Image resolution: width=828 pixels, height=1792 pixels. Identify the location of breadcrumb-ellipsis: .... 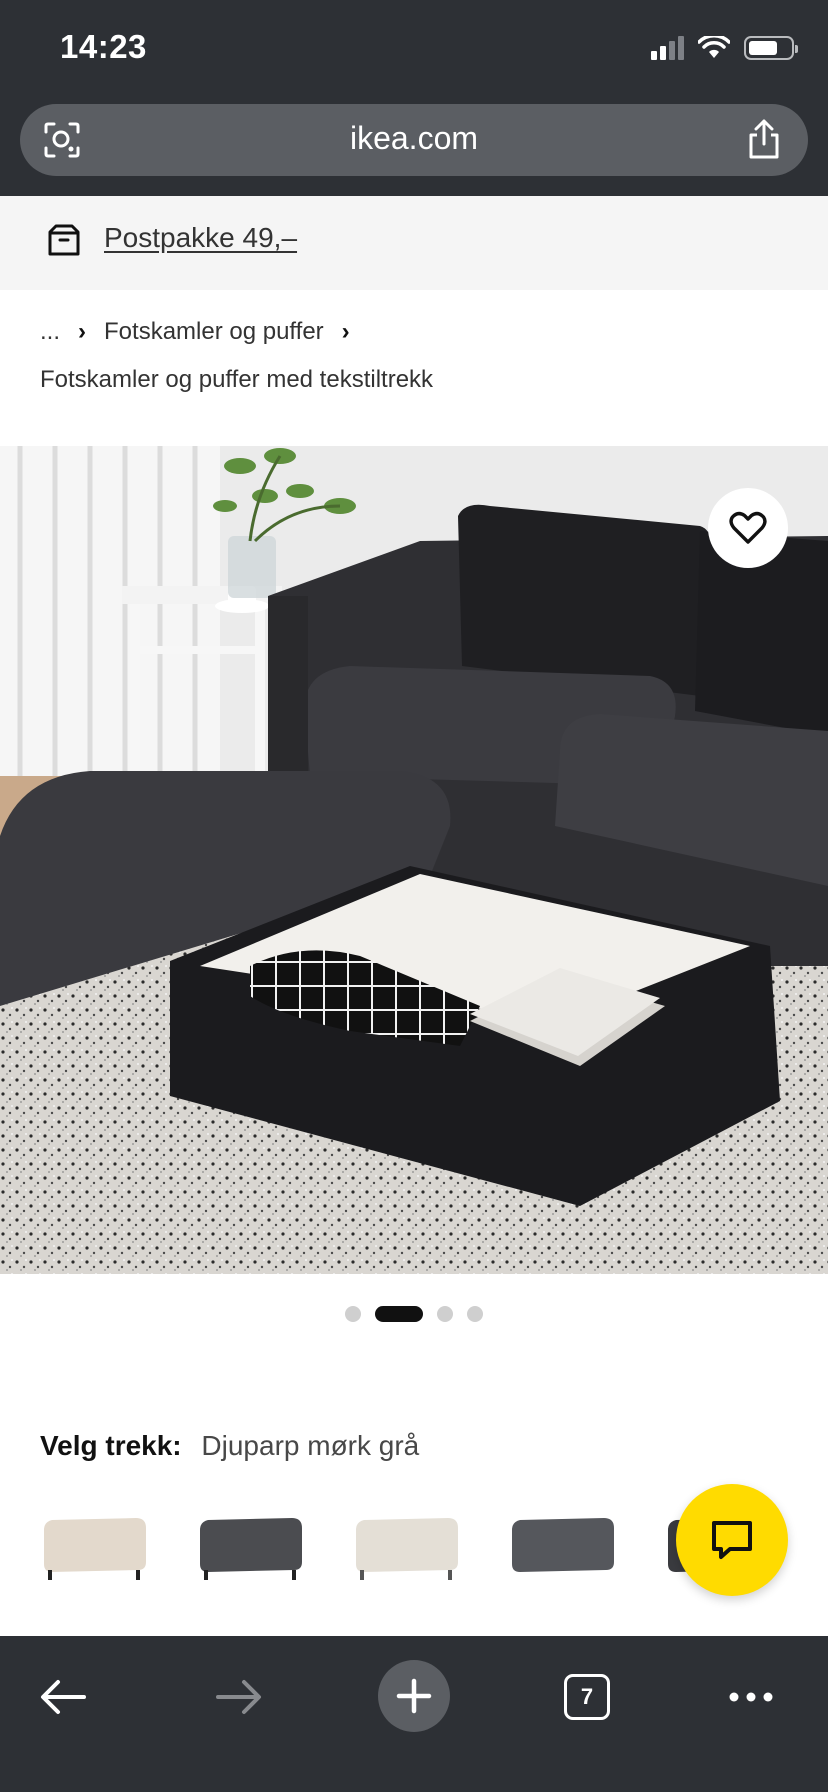
(50, 332).